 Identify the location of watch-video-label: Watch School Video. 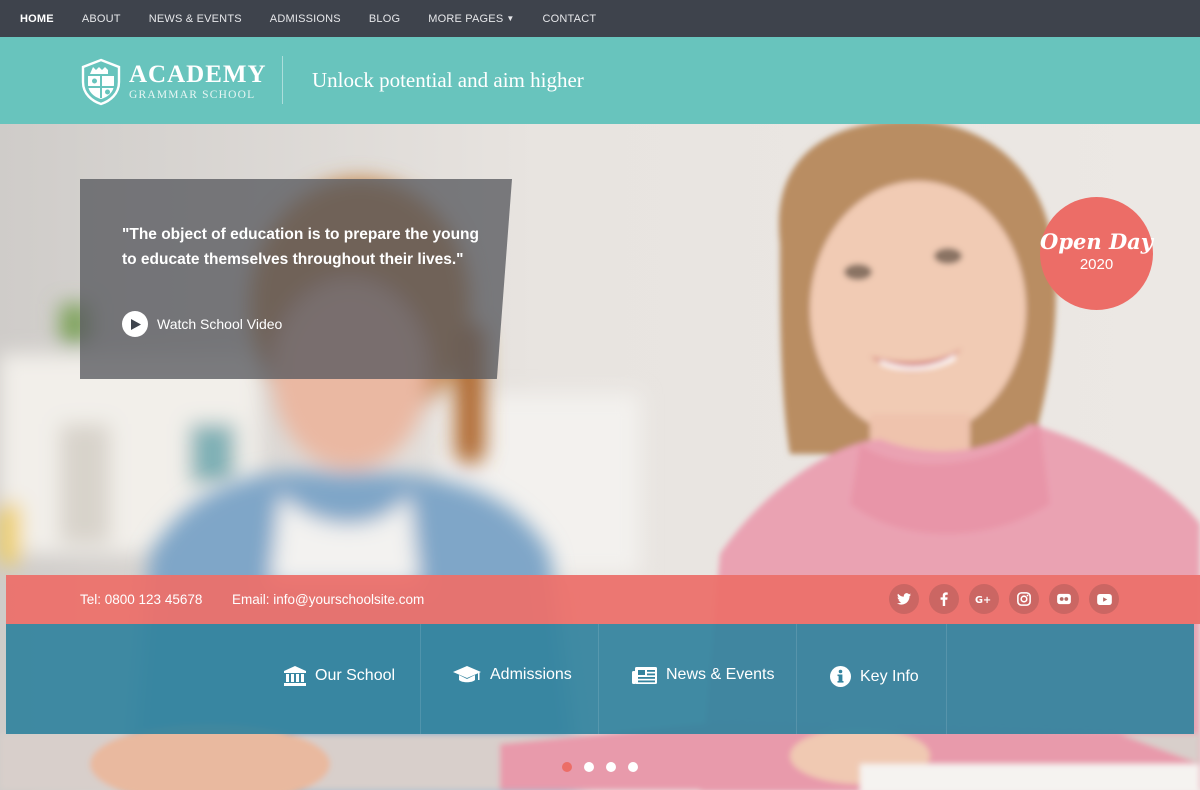
(220, 324).